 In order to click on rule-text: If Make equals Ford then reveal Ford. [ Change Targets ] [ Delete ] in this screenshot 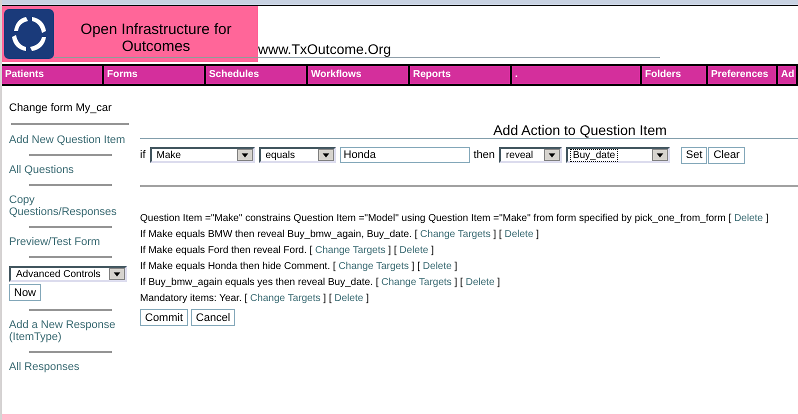, I will do `click(287, 251)`.